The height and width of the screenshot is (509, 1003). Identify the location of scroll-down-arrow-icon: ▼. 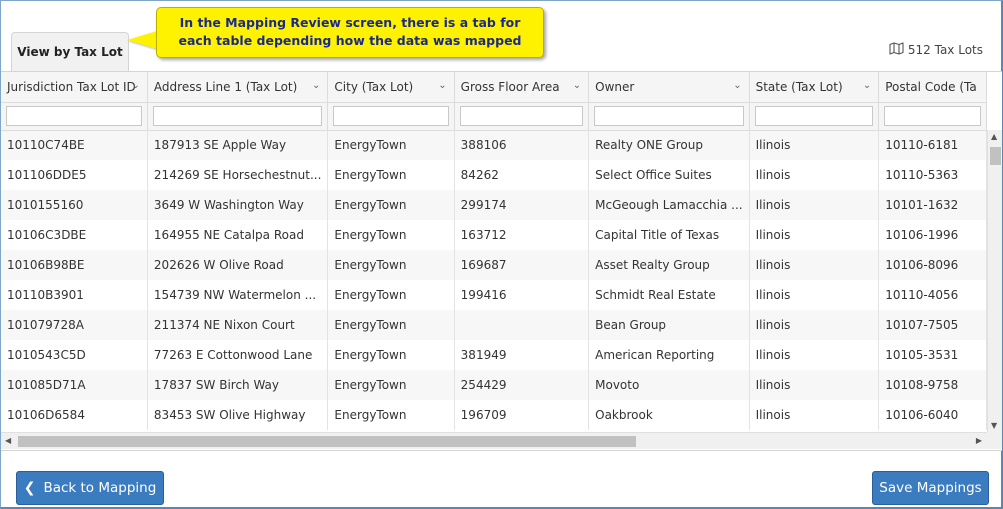
(994, 425).